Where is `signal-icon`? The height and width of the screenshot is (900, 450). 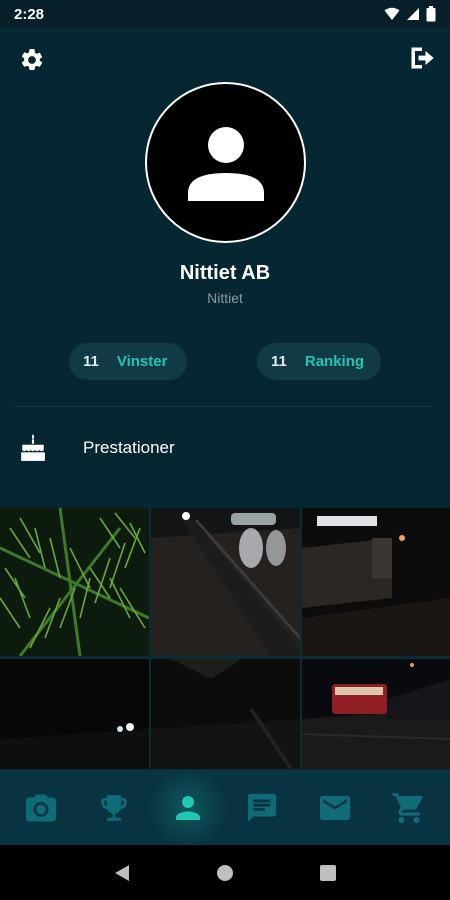
signal-icon is located at coordinates (413, 14).